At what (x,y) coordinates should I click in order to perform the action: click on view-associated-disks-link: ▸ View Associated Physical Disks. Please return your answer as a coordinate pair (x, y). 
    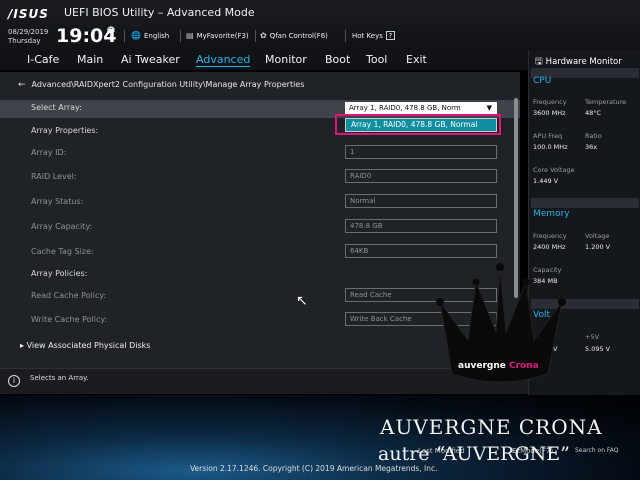
    Looking at the image, I should click on (85, 345).